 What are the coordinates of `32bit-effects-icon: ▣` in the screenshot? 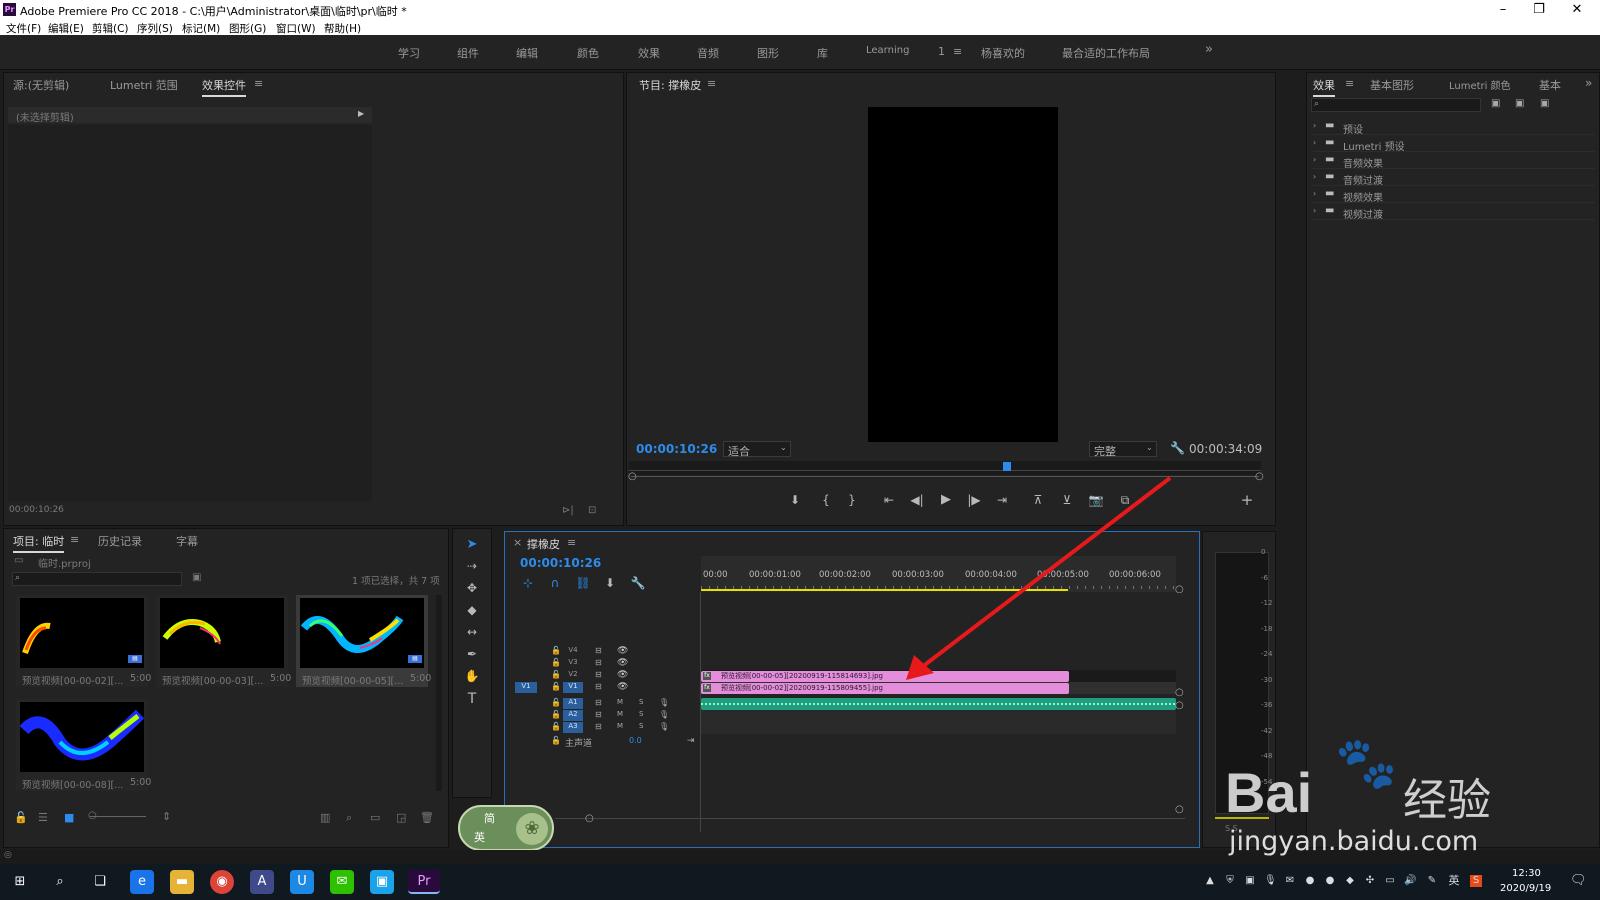 It's located at (1519, 103).